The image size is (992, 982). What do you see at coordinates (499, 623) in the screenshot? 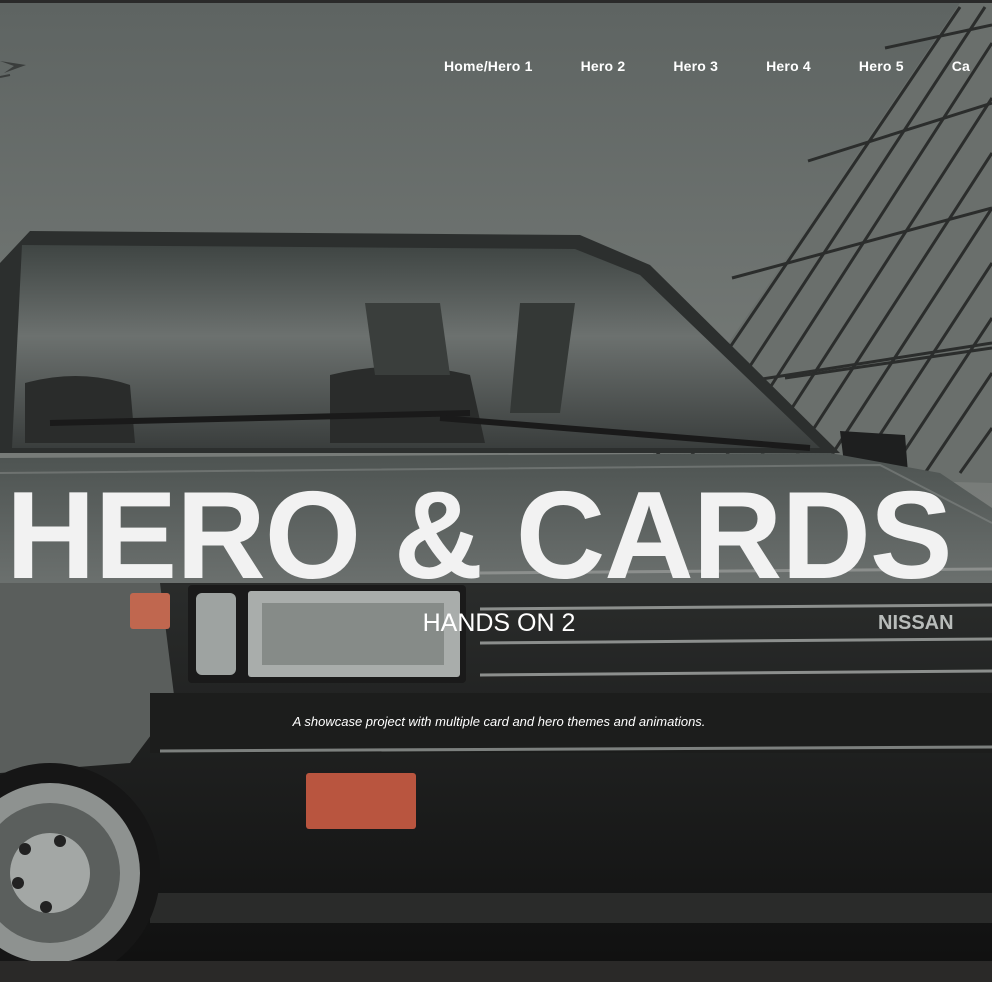
I see `hero-subtitle: HANDS ON 2` at bounding box center [499, 623].